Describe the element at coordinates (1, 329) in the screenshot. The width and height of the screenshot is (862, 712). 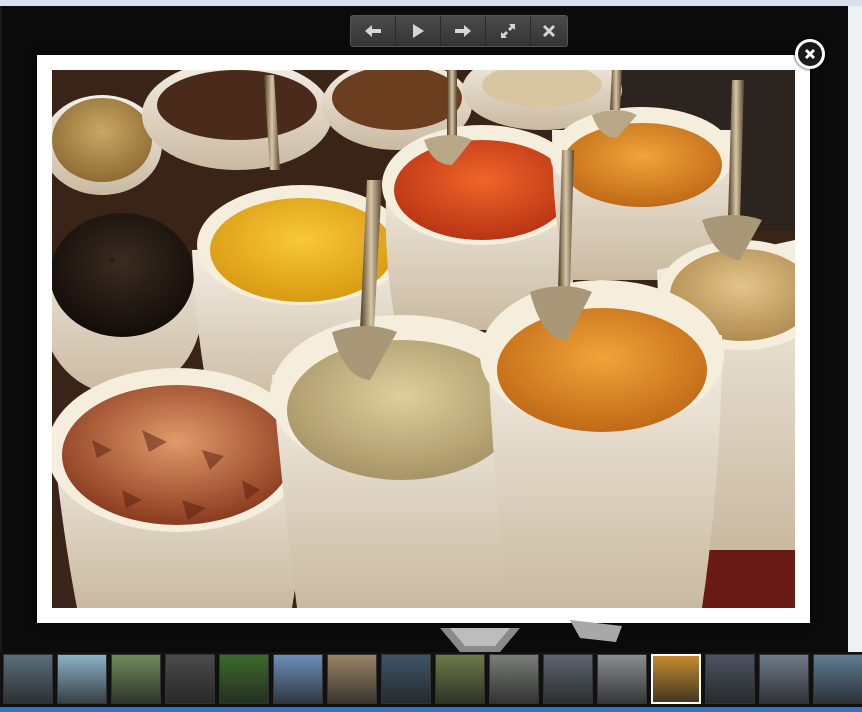
I see `window-left-edge` at that location.